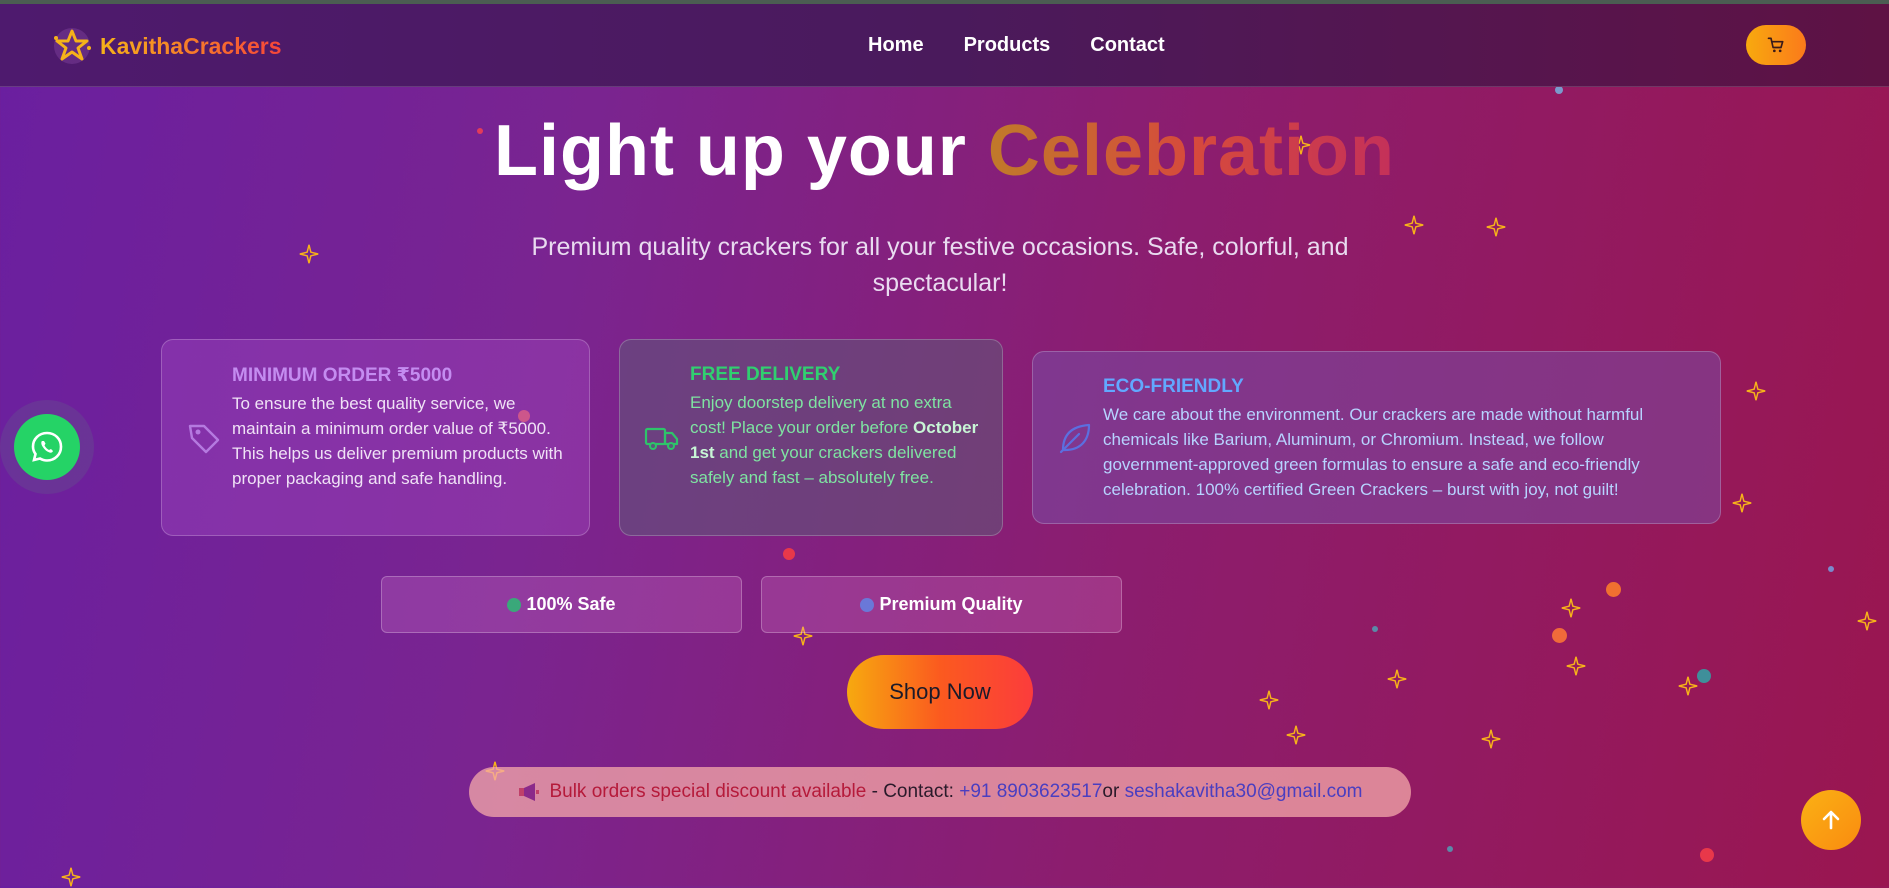 The image size is (1889, 888). I want to click on nav-link-contact: Contact, so click(1127, 45).